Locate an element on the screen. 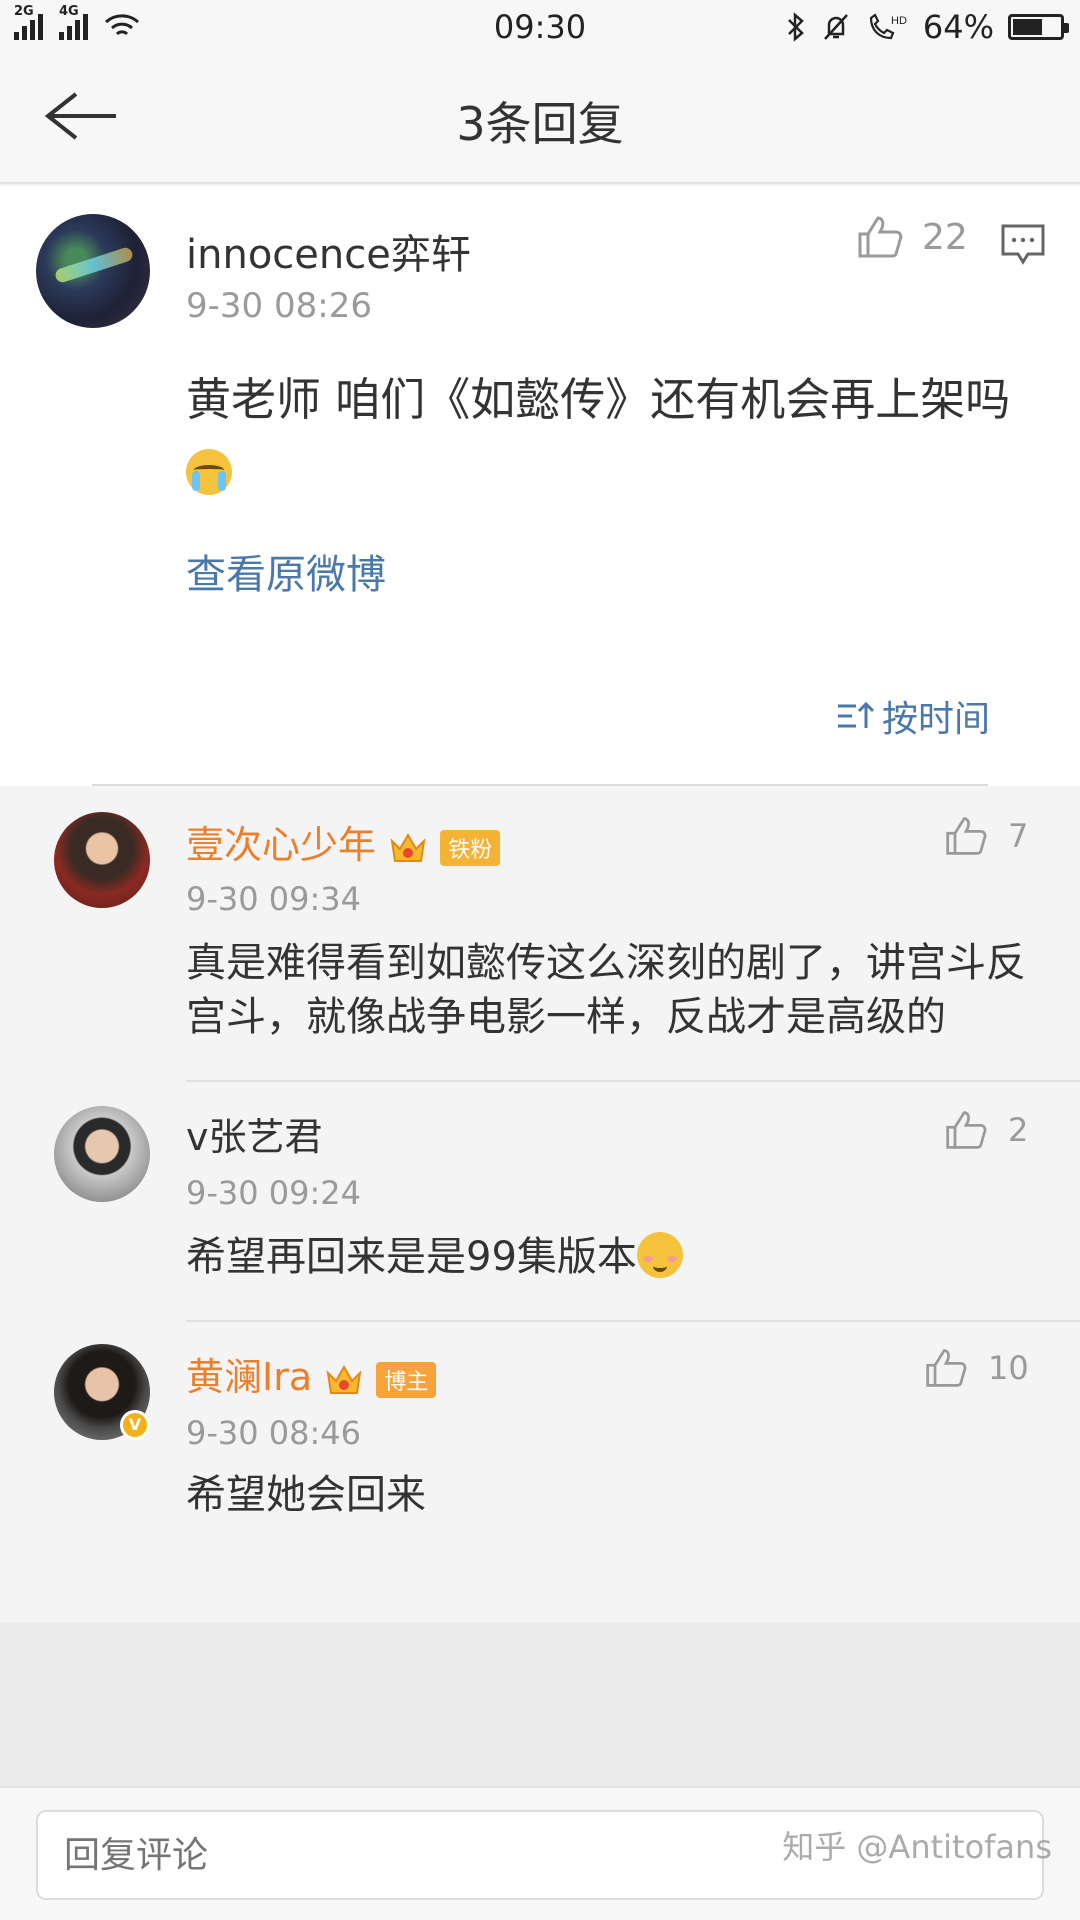 The image size is (1080, 1920). timestamp: 9-30 09:24 is located at coordinates (274, 1193).